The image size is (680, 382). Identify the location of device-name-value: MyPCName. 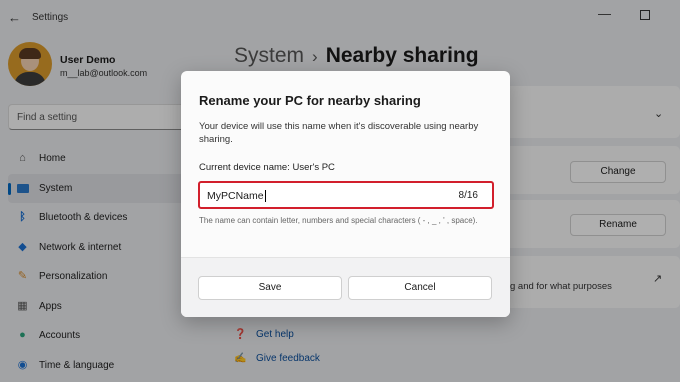
(236, 196).